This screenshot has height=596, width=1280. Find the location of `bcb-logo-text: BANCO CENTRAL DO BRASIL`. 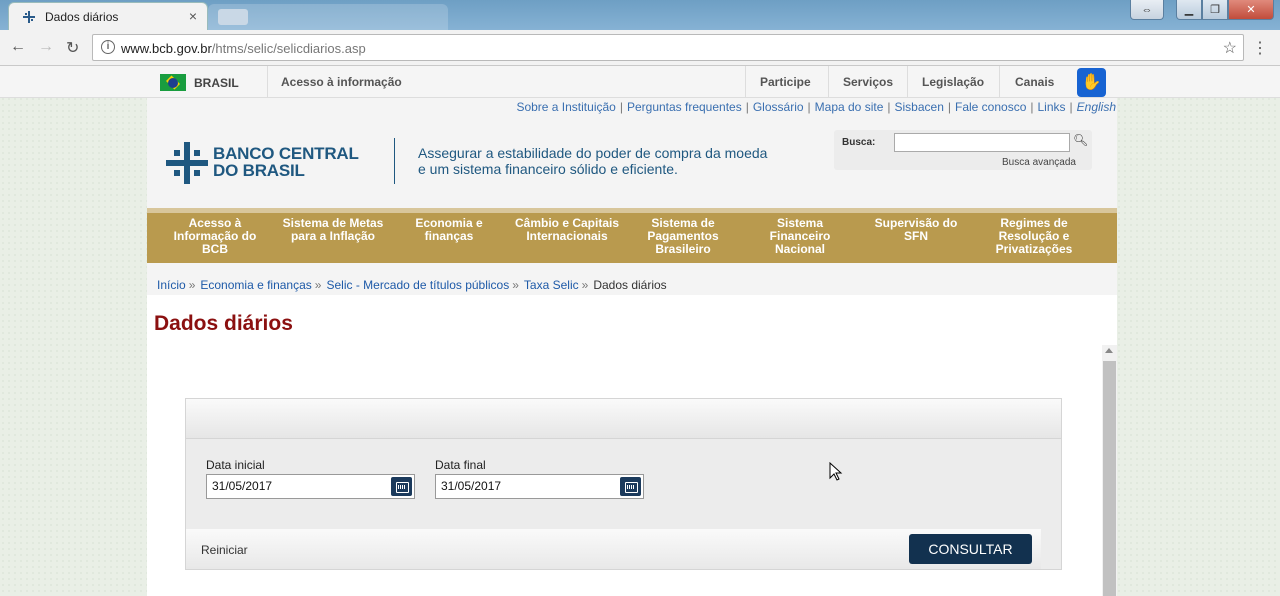

bcb-logo-text: BANCO CENTRAL DO BRASIL is located at coordinates (286, 162).